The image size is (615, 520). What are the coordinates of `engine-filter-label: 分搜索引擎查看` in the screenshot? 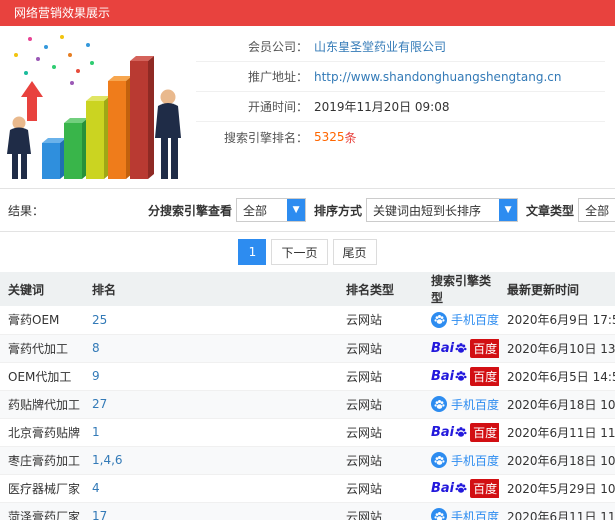 It's located at (190, 210).